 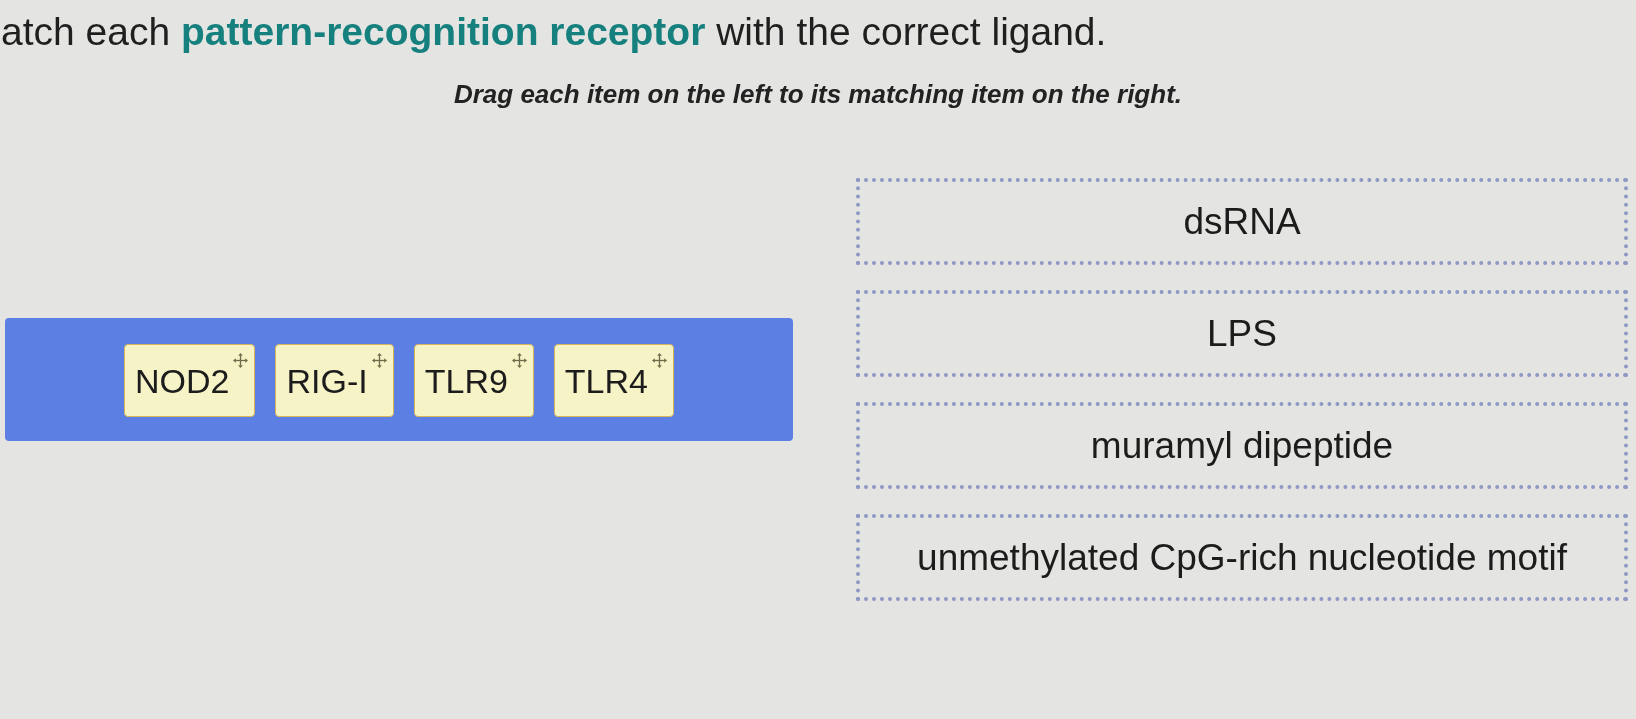 What do you see at coordinates (1242, 333) in the screenshot?
I see `drop-zone: LPS` at bounding box center [1242, 333].